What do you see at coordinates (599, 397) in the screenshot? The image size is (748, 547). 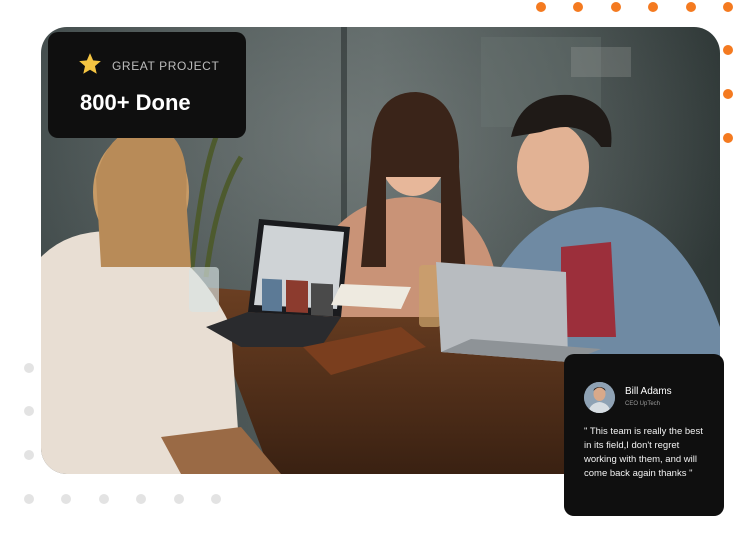 I see `avatar` at bounding box center [599, 397].